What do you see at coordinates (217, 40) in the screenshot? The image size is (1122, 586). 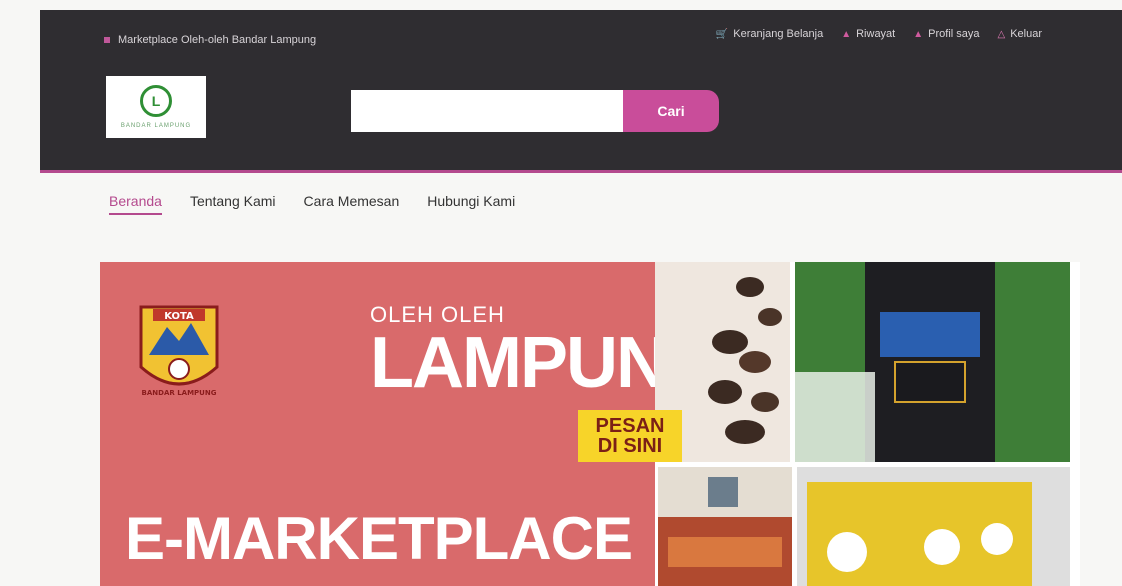 I see `site-label-text: Marketplace Oleh-oleh Bandar Lampung` at bounding box center [217, 40].